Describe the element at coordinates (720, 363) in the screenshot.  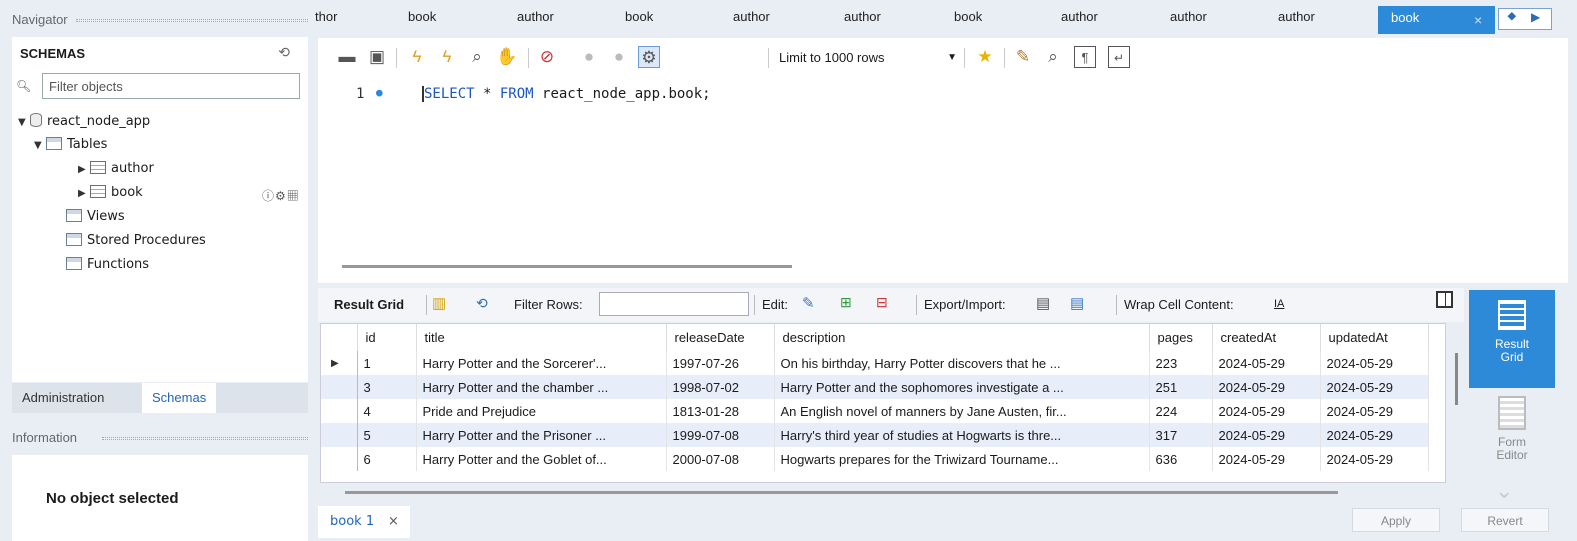
I see `table-cell: 1997-07-26` at that location.